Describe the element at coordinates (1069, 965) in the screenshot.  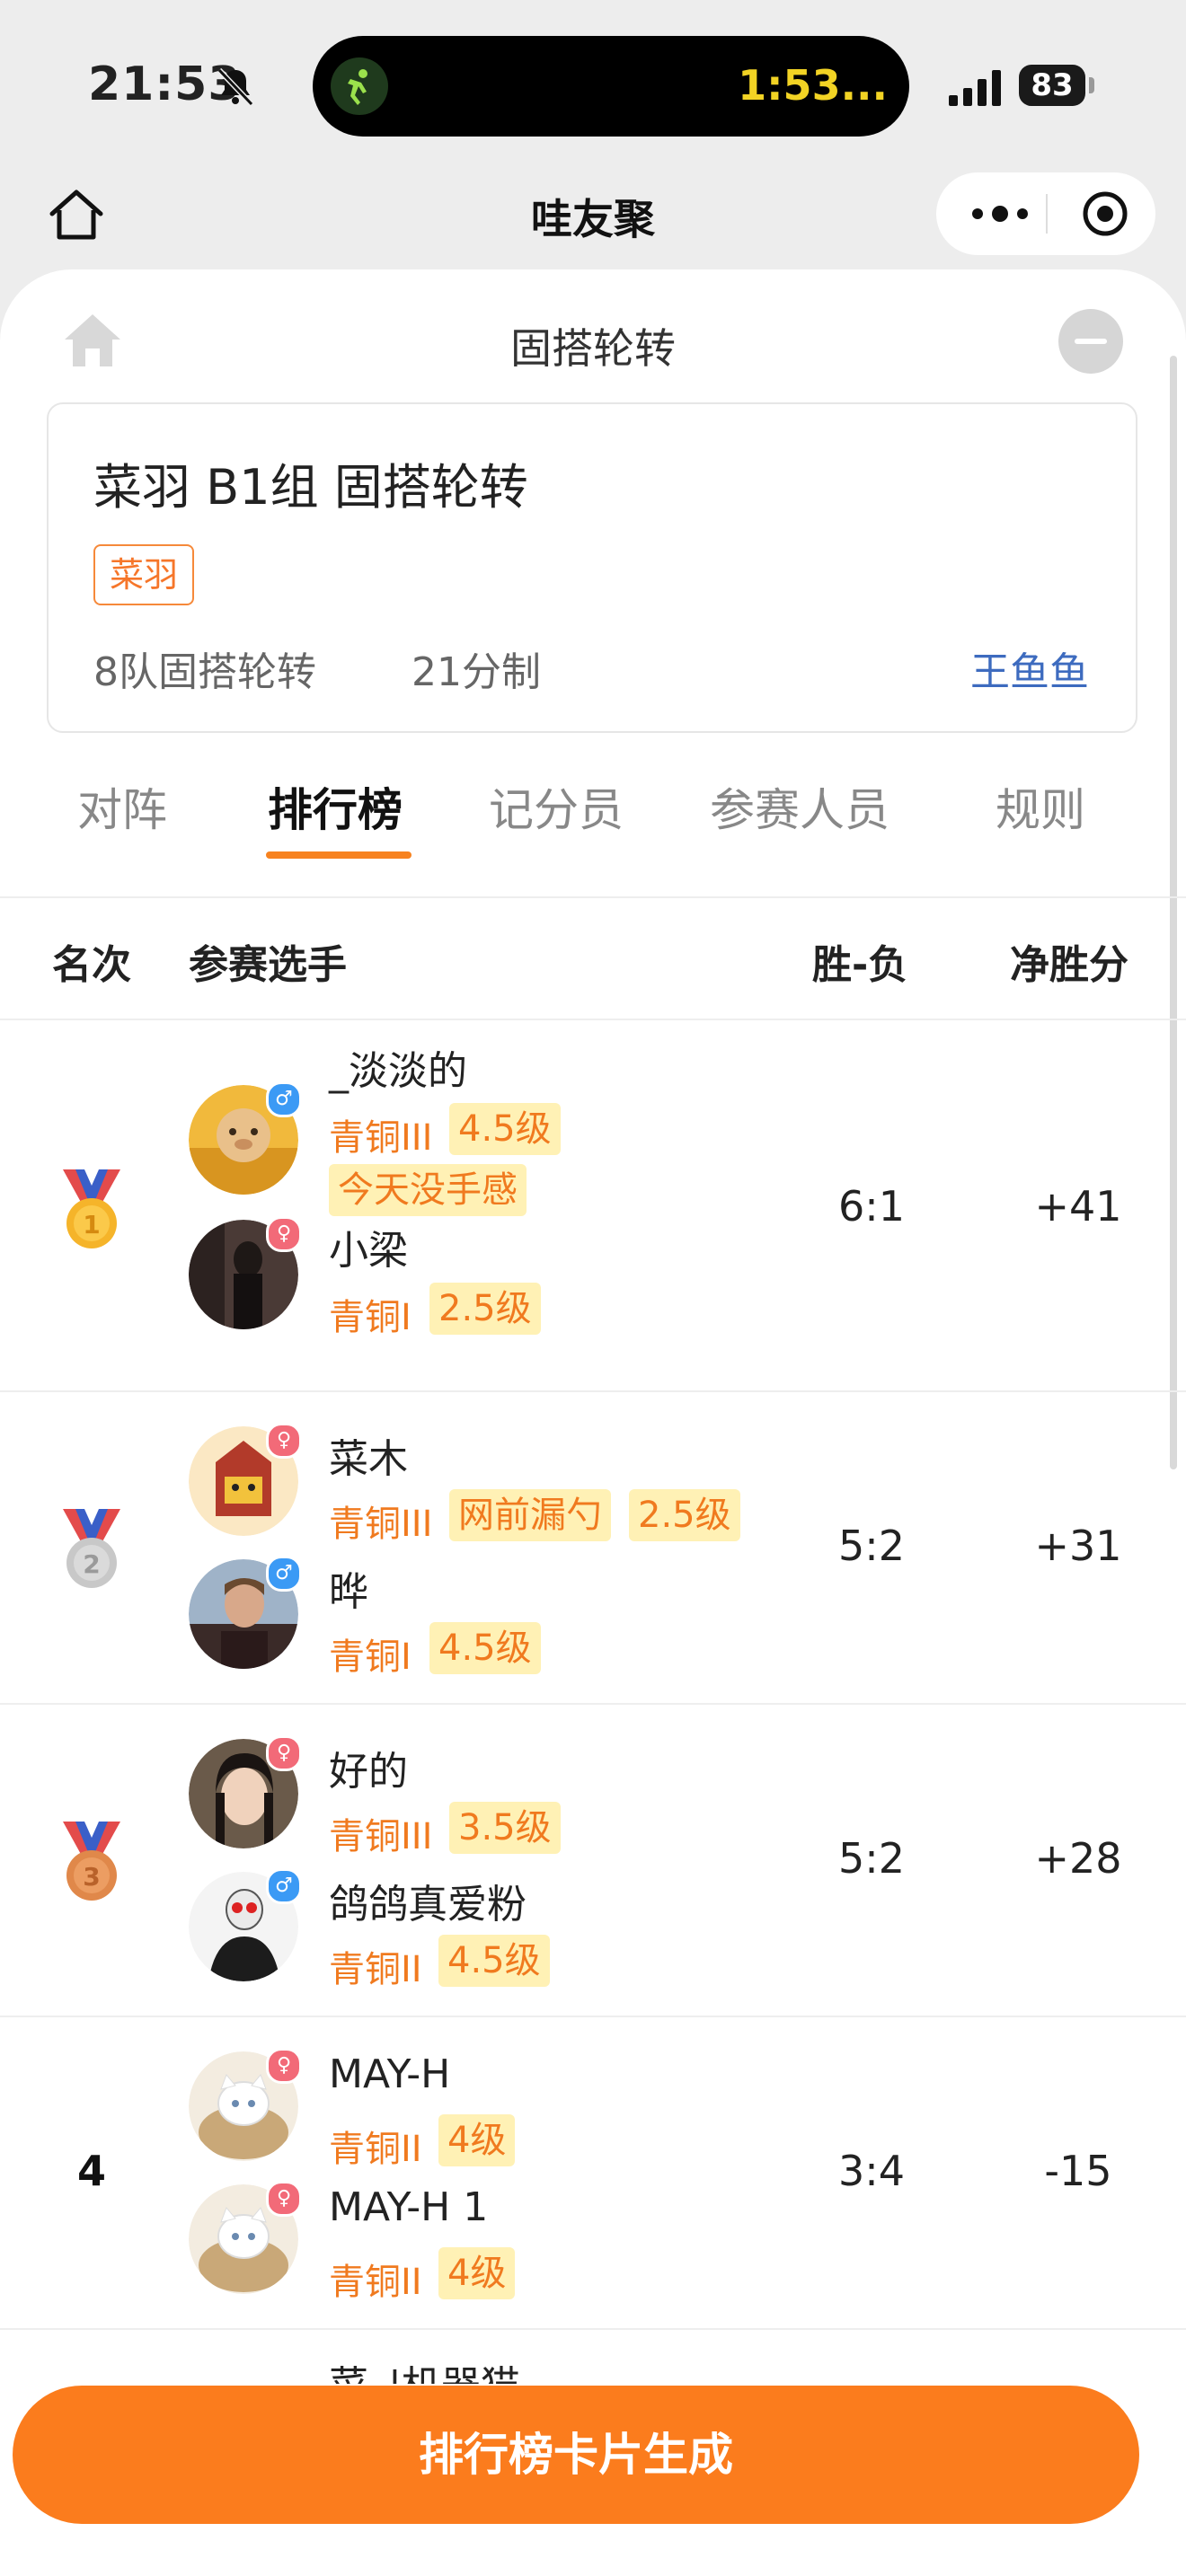
I see `header-net-points: 净胜分` at that location.